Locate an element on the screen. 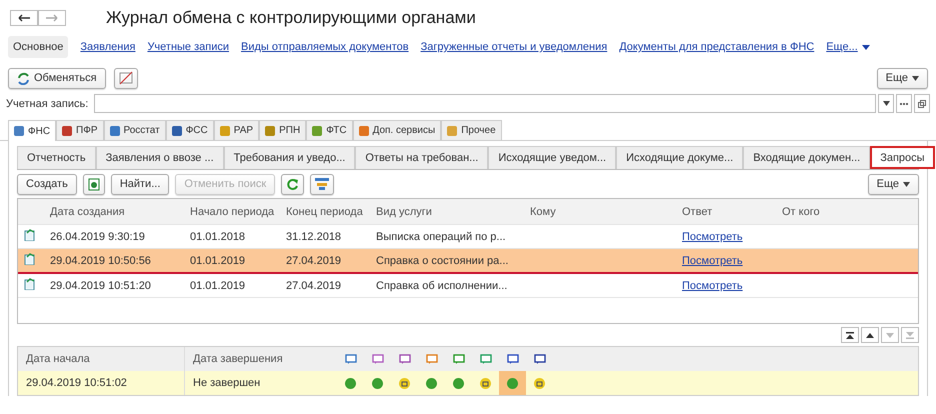 This screenshot has width=936, height=414. stage-cell is located at coordinates (512, 383).